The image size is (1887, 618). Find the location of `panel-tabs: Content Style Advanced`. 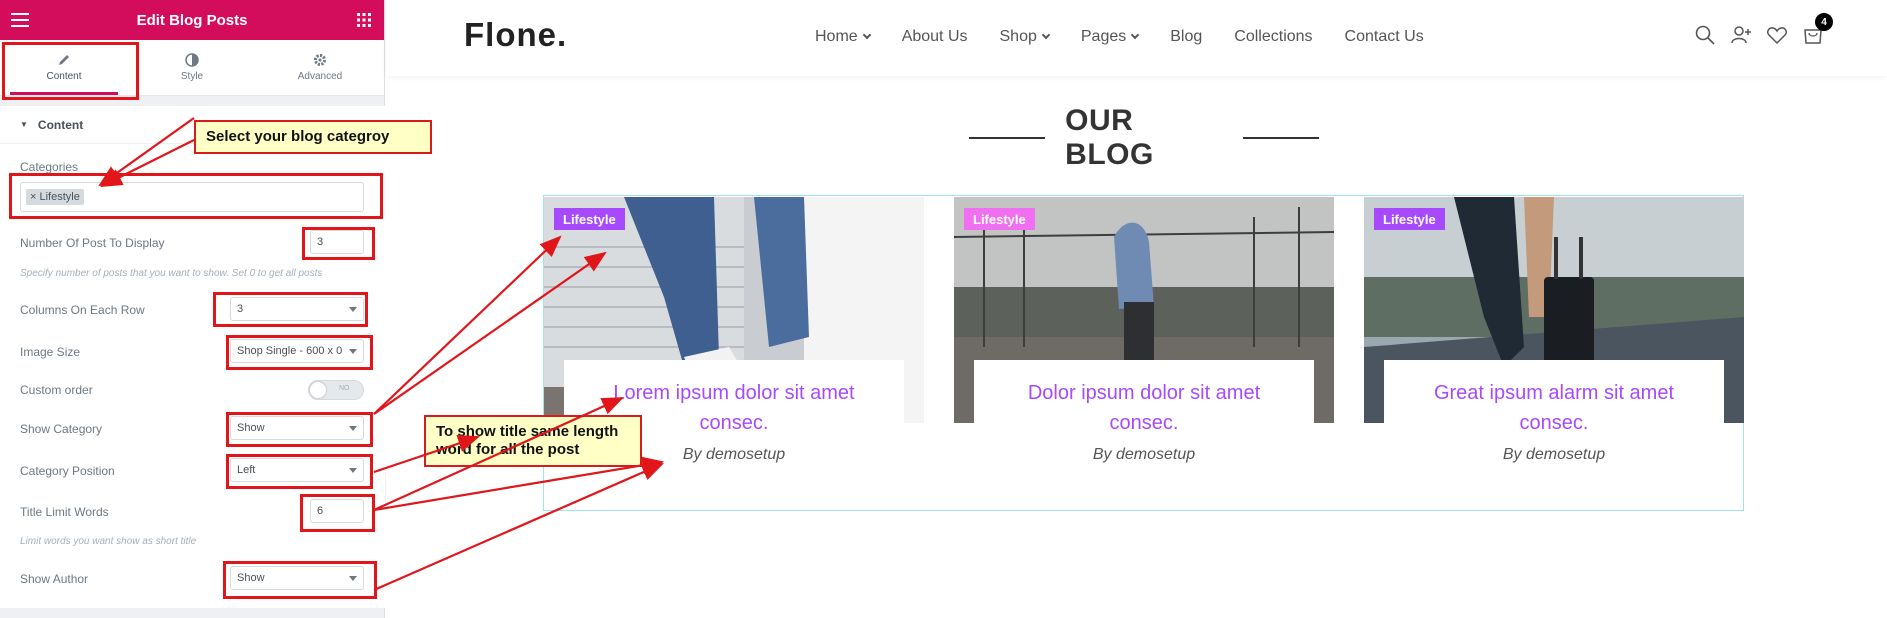

panel-tabs: Content Style Advanced is located at coordinates (192, 68).